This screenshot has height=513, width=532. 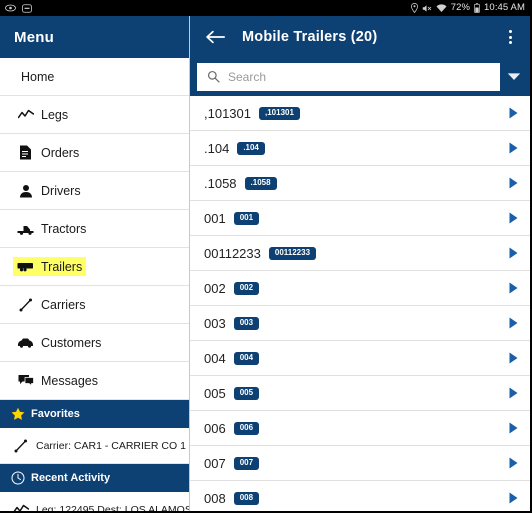 I want to click on carrier-link-icon, so click(x=20, y=445).